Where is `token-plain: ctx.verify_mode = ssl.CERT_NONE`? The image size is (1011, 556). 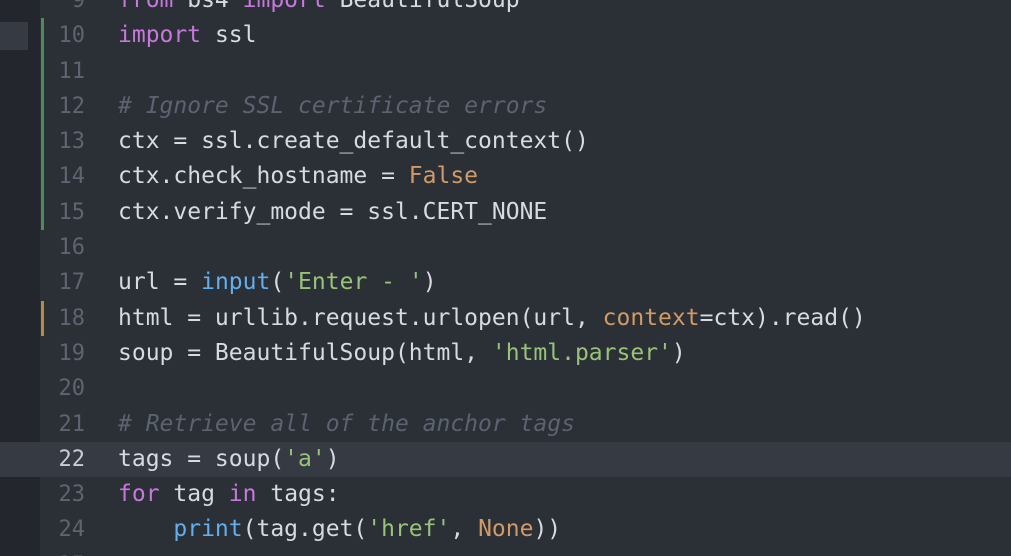
token-plain: ctx.verify_mode = ssl.CERT_NONE is located at coordinates (333, 211).